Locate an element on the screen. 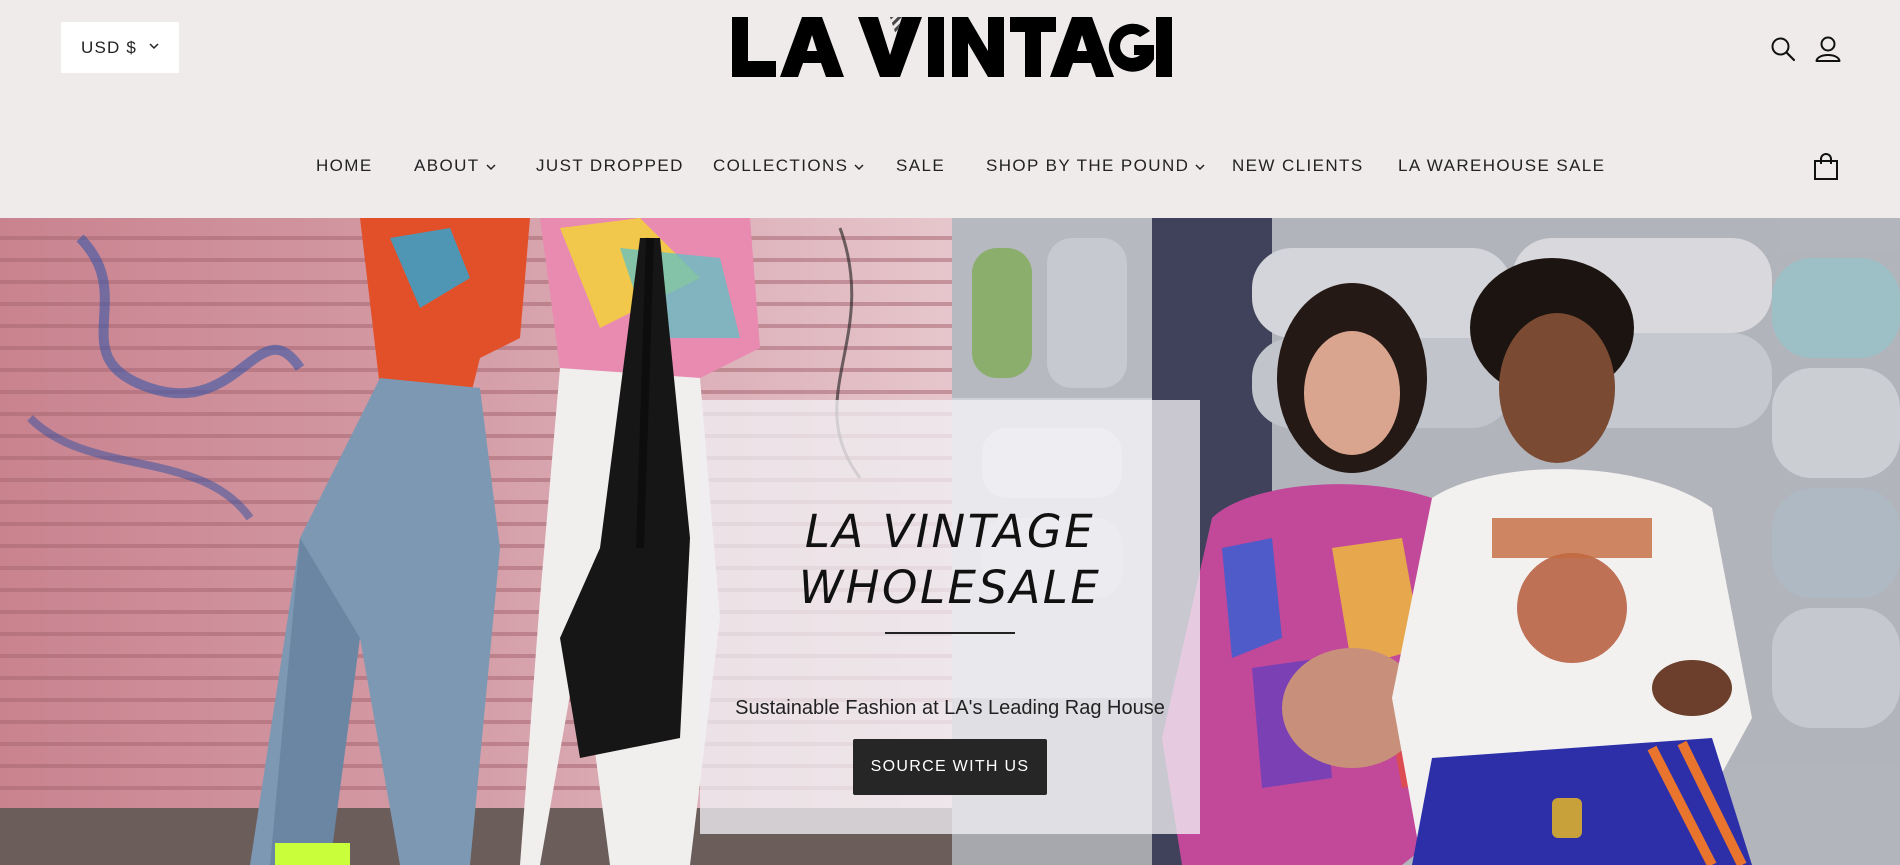 This screenshot has width=1900, height=865. nav-item-label: HOME is located at coordinates (344, 165).